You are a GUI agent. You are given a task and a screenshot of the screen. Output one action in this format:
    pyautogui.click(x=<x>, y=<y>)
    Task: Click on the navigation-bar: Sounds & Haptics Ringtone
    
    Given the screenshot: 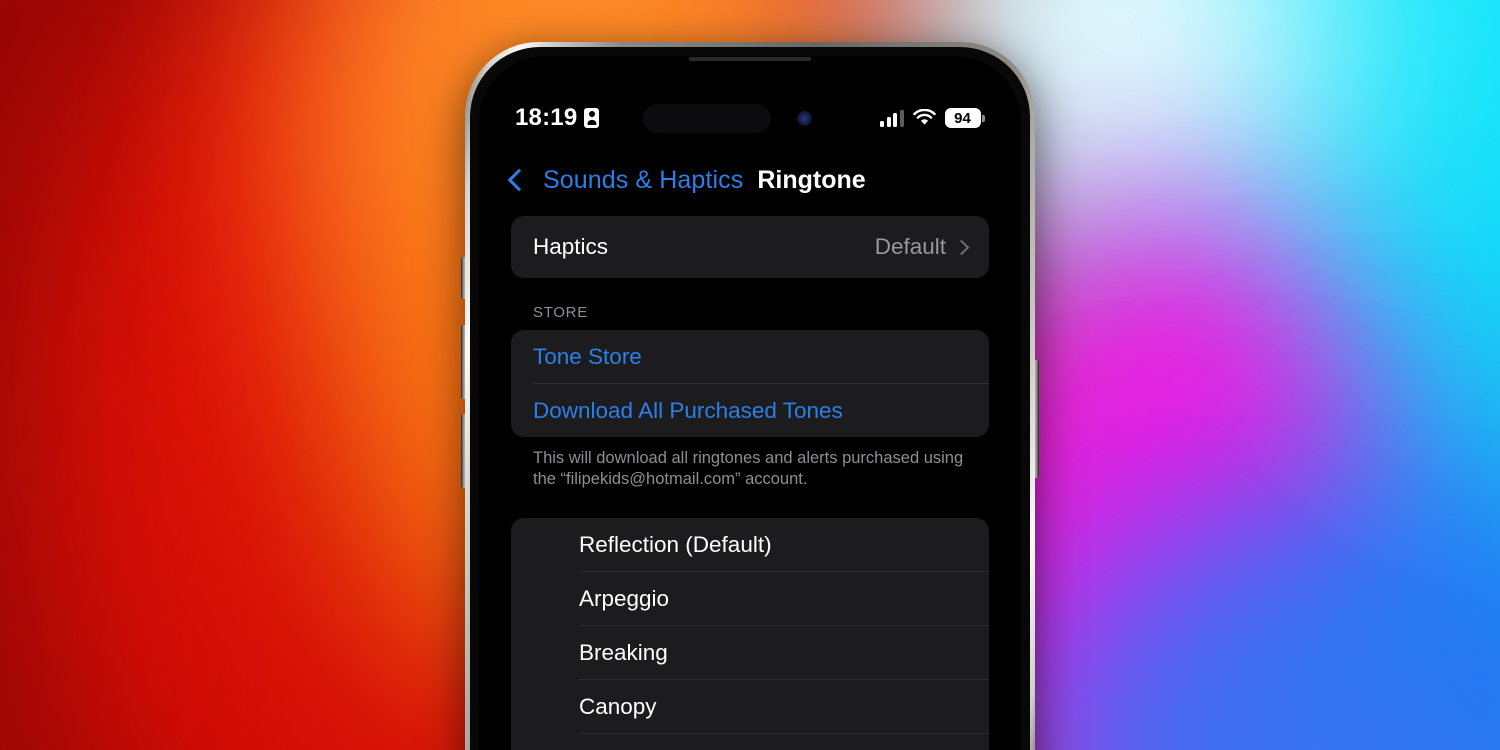 What is the action you would take?
    pyautogui.click(x=750, y=180)
    